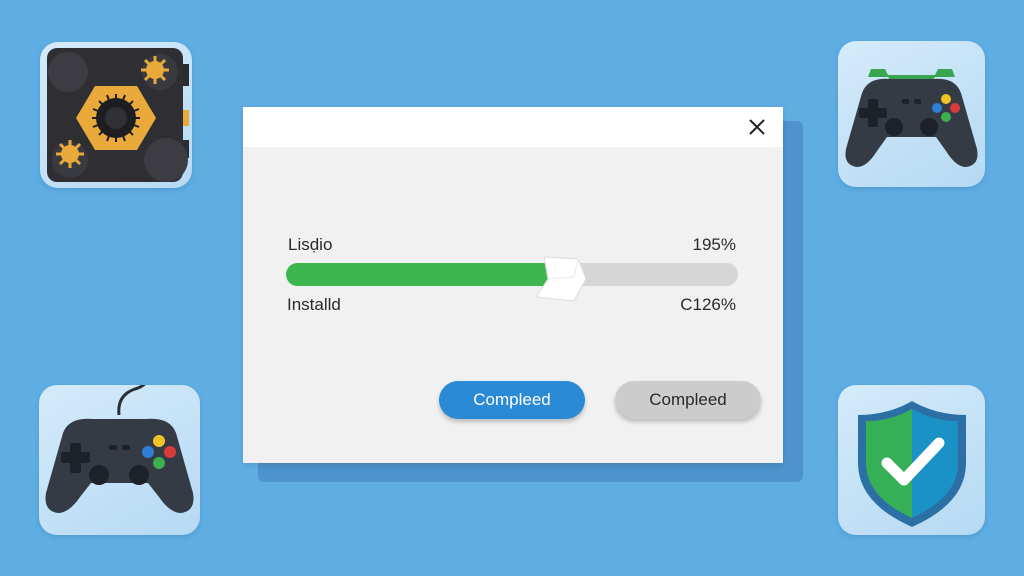  I want to click on gamepad-app-tile-right, so click(911, 114).